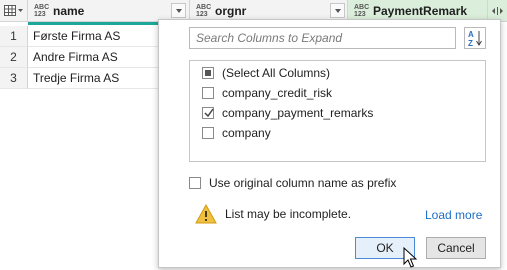  Describe the element at coordinates (14, 57) in the screenshot. I see `row-number: 2` at that location.